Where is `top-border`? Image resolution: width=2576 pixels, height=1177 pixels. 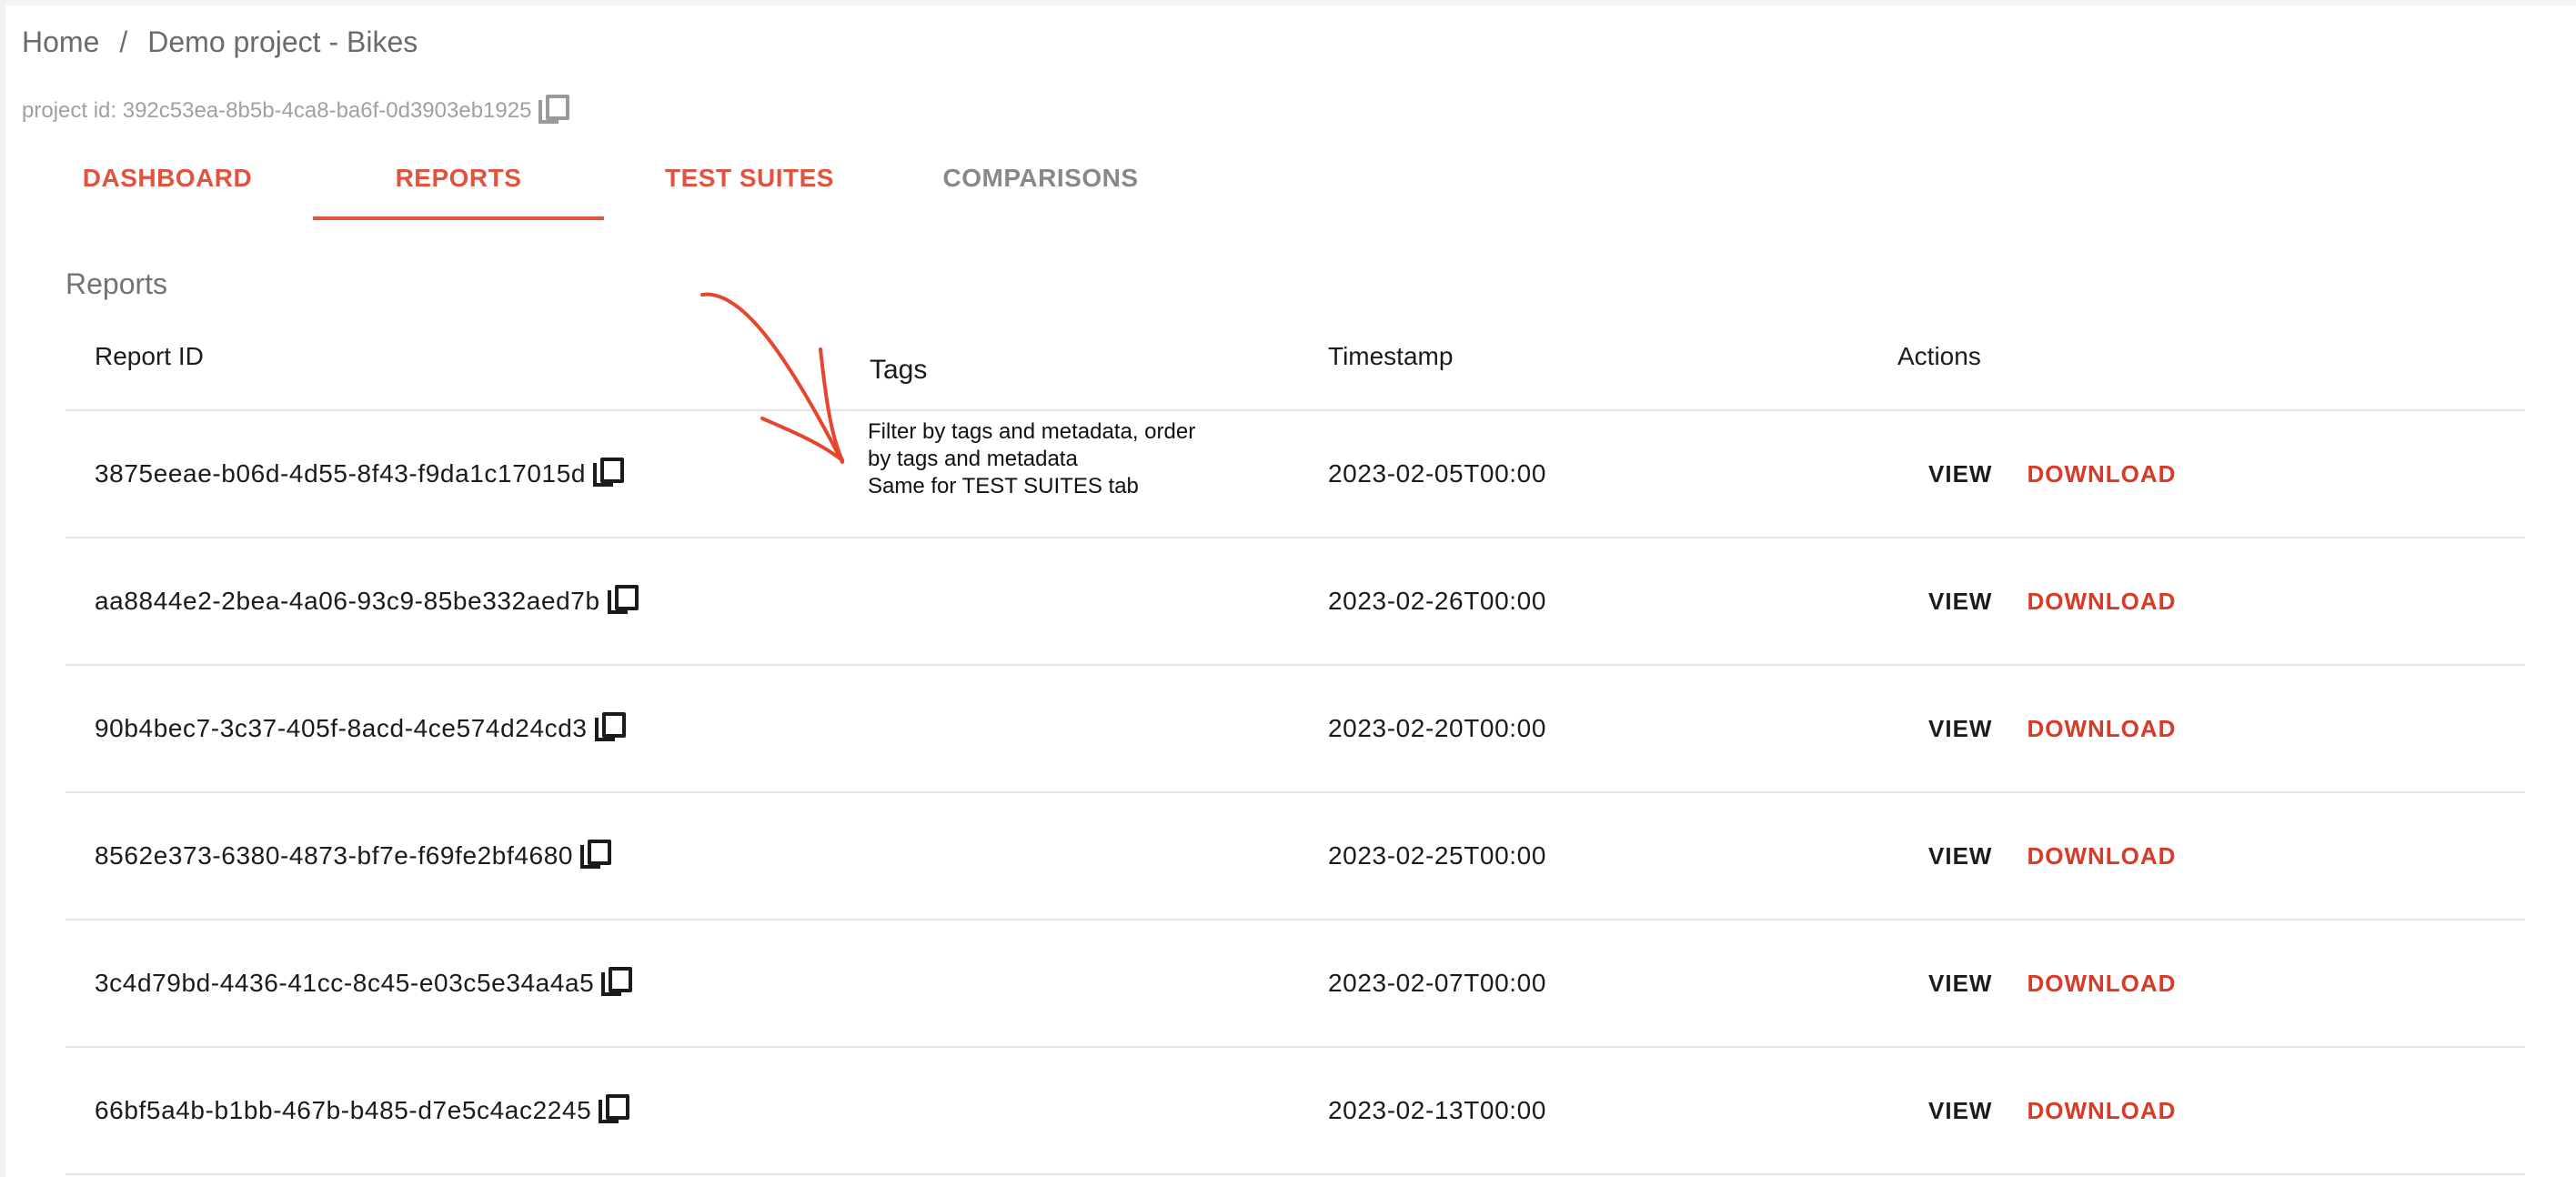
top-border is located at coordinates (1288, 2).